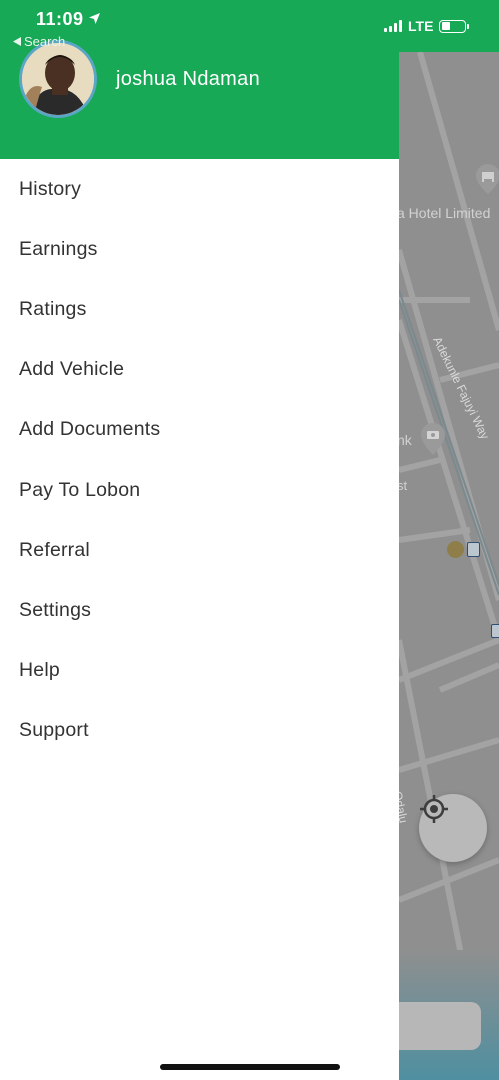  Describe the element at coordinates (188, 79) in the screenshot. I see `user-name: joshua Ndaman` at that location.